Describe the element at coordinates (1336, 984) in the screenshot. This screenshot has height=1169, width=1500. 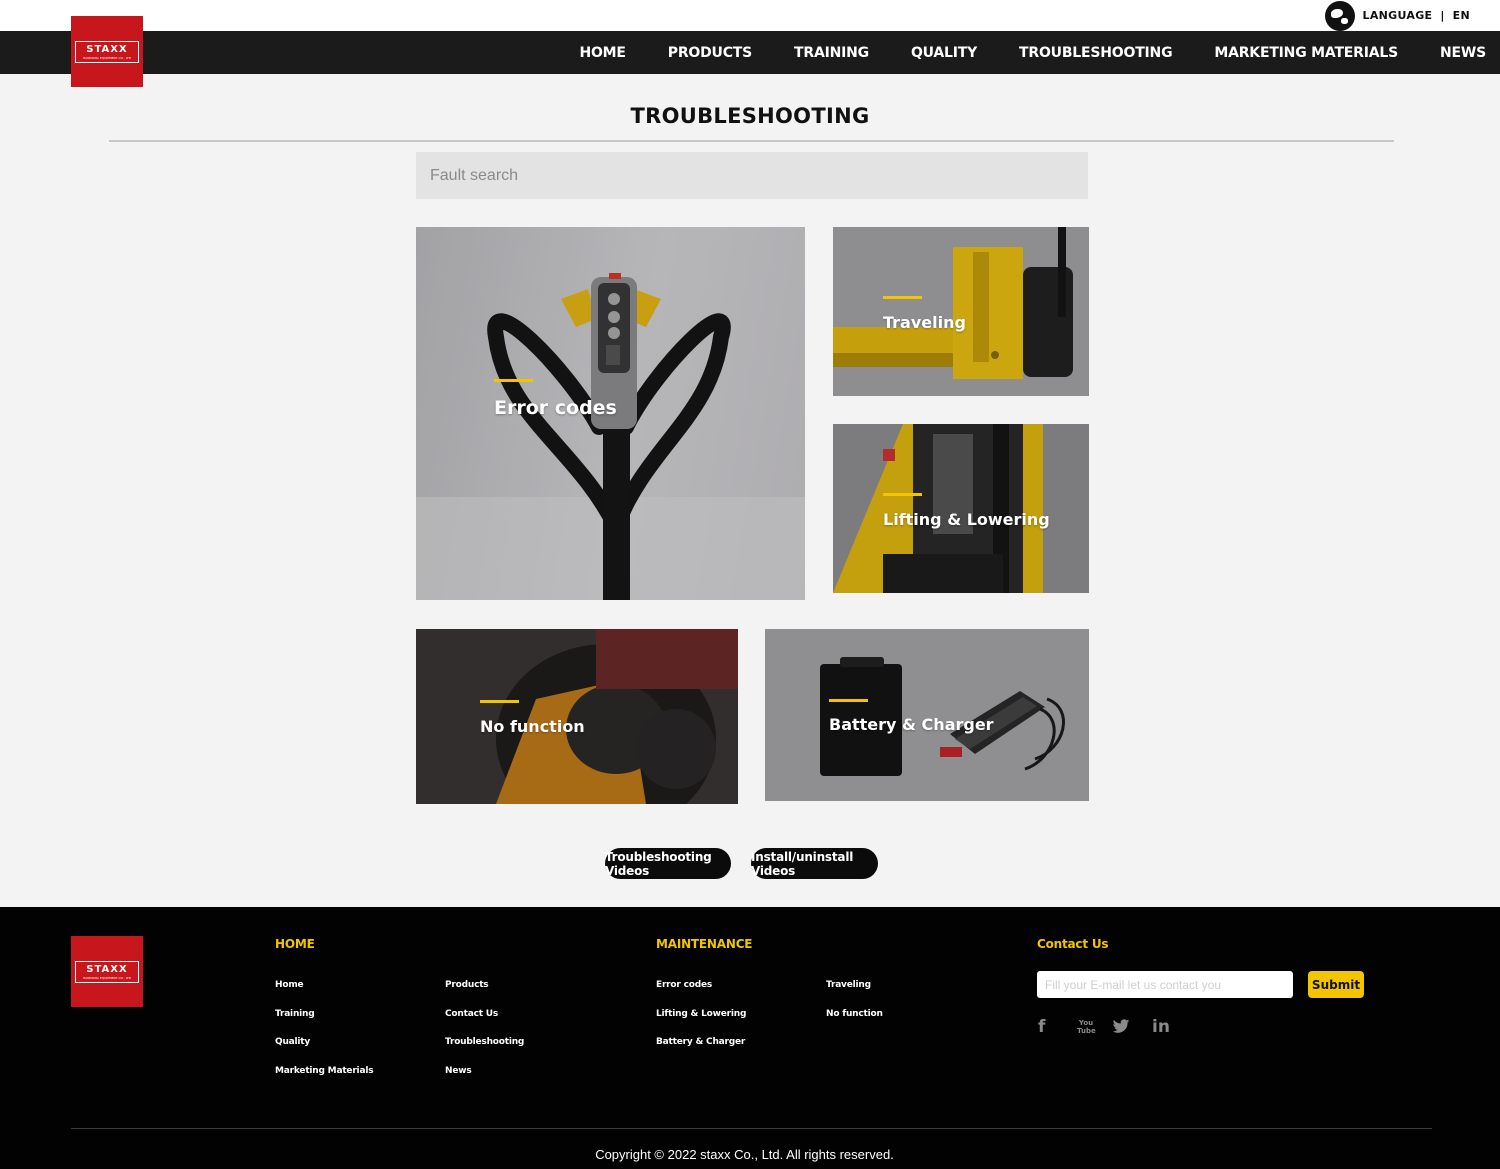
I see `footer-submit-button: Submit` at that location.